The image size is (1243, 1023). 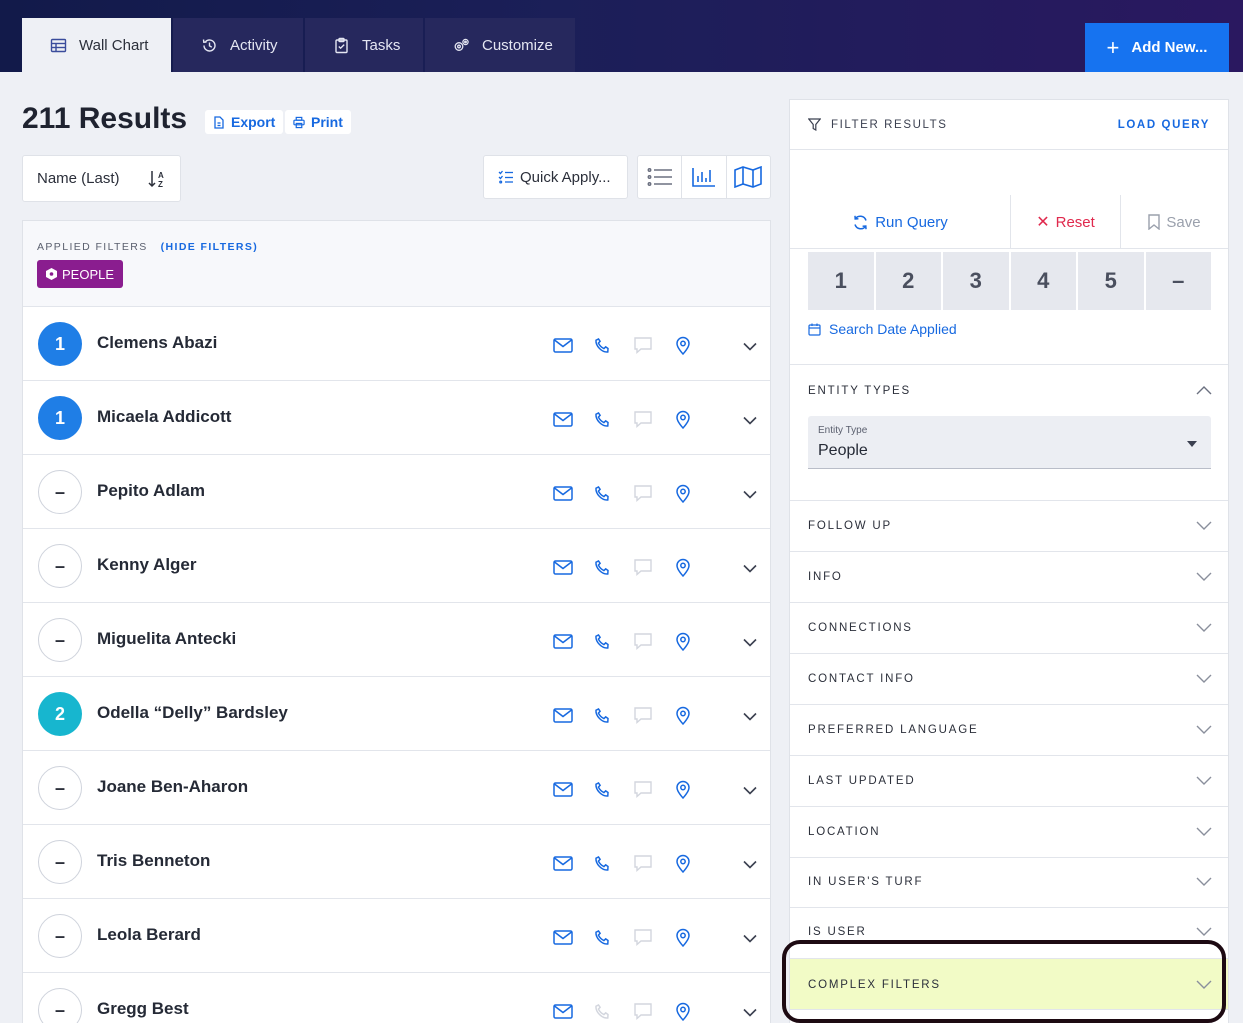 What do you see at coordinates (238, 45) in the screenshot?
I see `tab-activity: Activity` at bounding box center [238, 45].